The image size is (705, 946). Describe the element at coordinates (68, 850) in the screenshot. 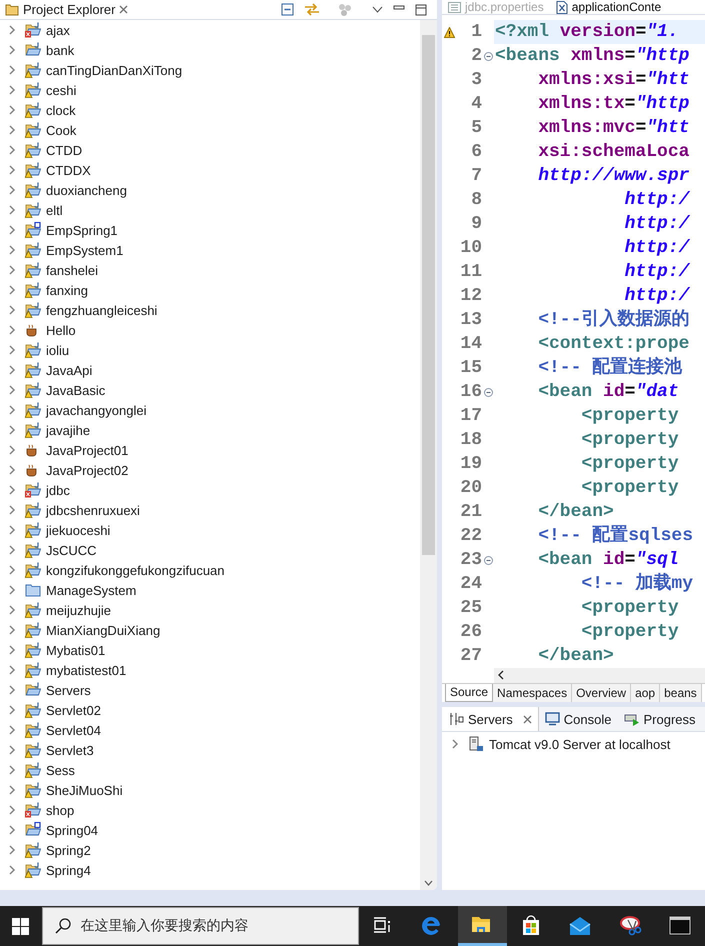

I see `project-item: Spring2` at that location.